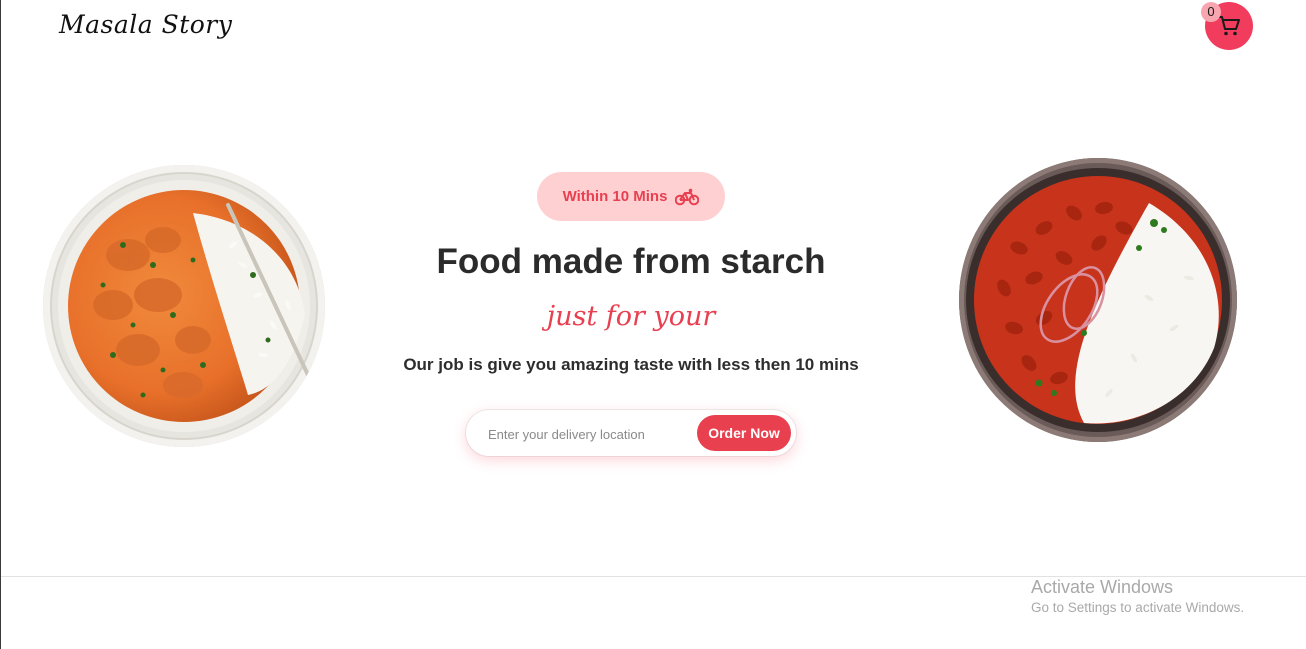 The image size is (1306, 649). I want to click on delivery-time-label: Within 10 Mins, so click(615, 196).